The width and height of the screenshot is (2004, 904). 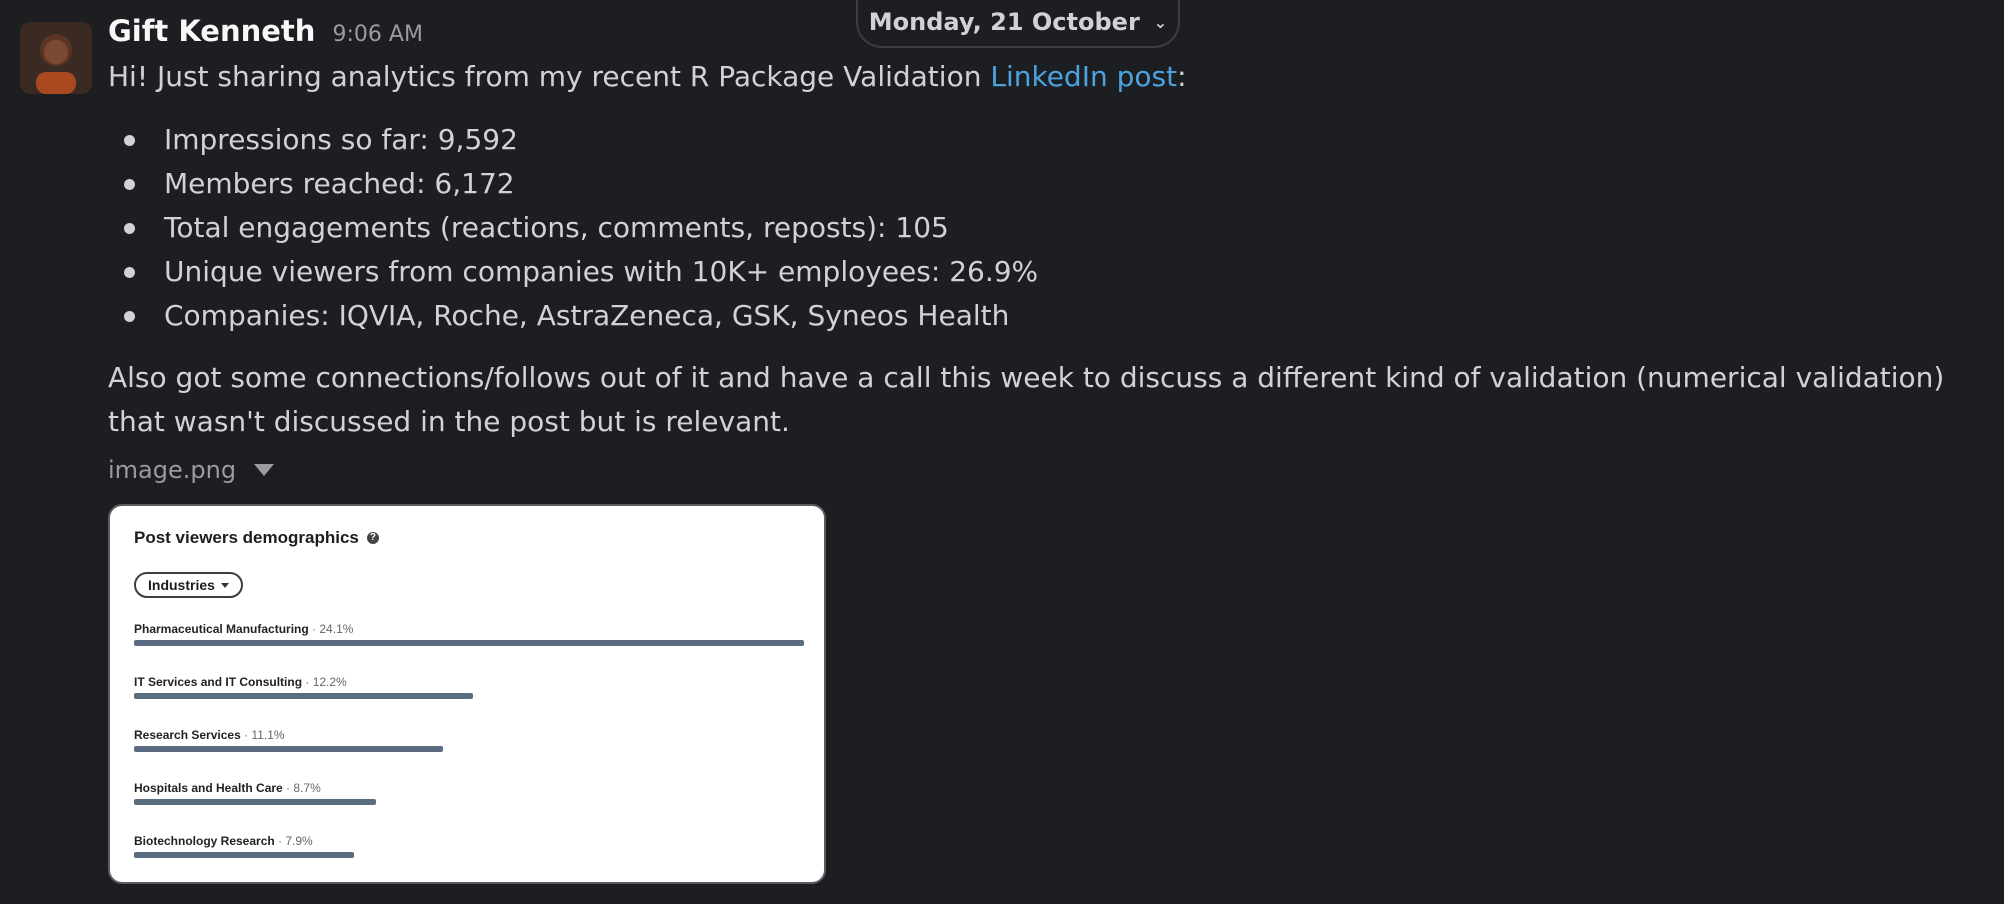 I want to click on category-label: Hospitals and Health Care, so click(x=208, y=788).